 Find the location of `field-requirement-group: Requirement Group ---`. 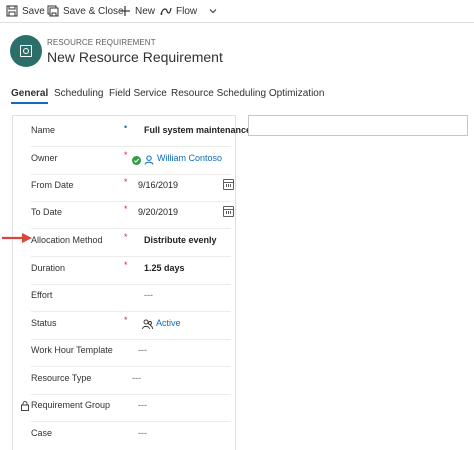

field-requirement-group: Requirement Group --- is located at coordinates (126, 408).